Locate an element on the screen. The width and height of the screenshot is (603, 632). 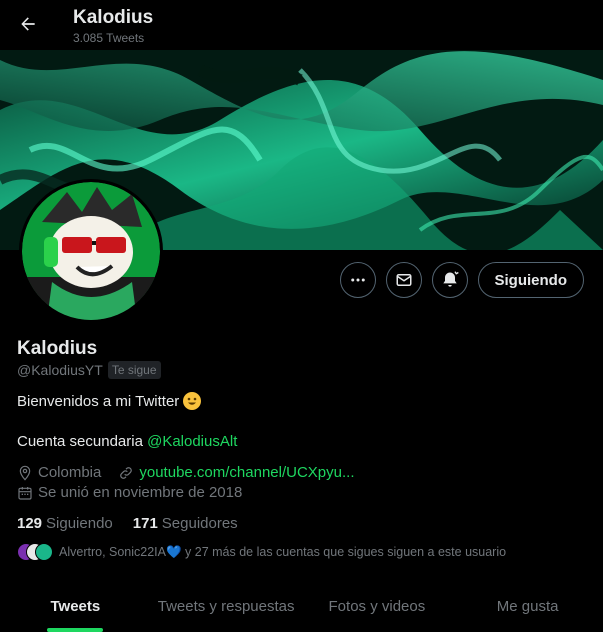
back-button is located at coordinates (28, 24).